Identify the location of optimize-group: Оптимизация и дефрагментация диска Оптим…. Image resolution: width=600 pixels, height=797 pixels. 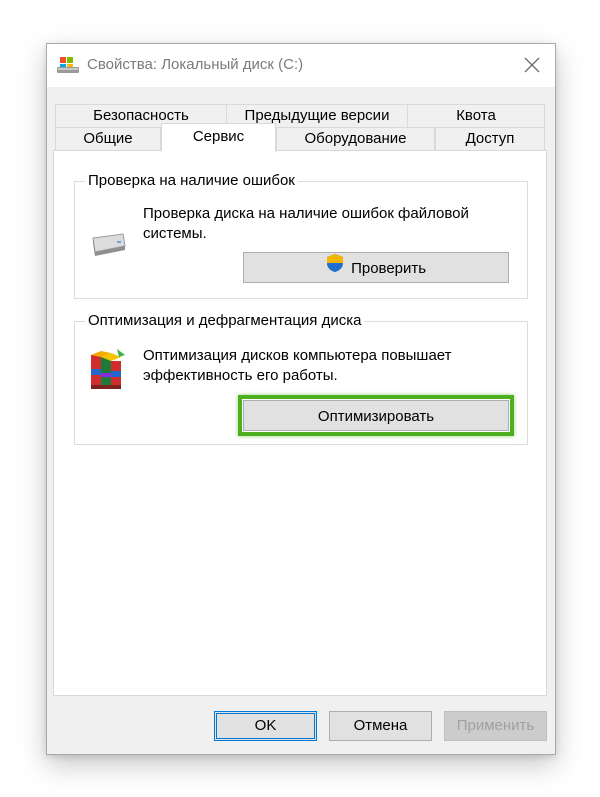
(301, 378).